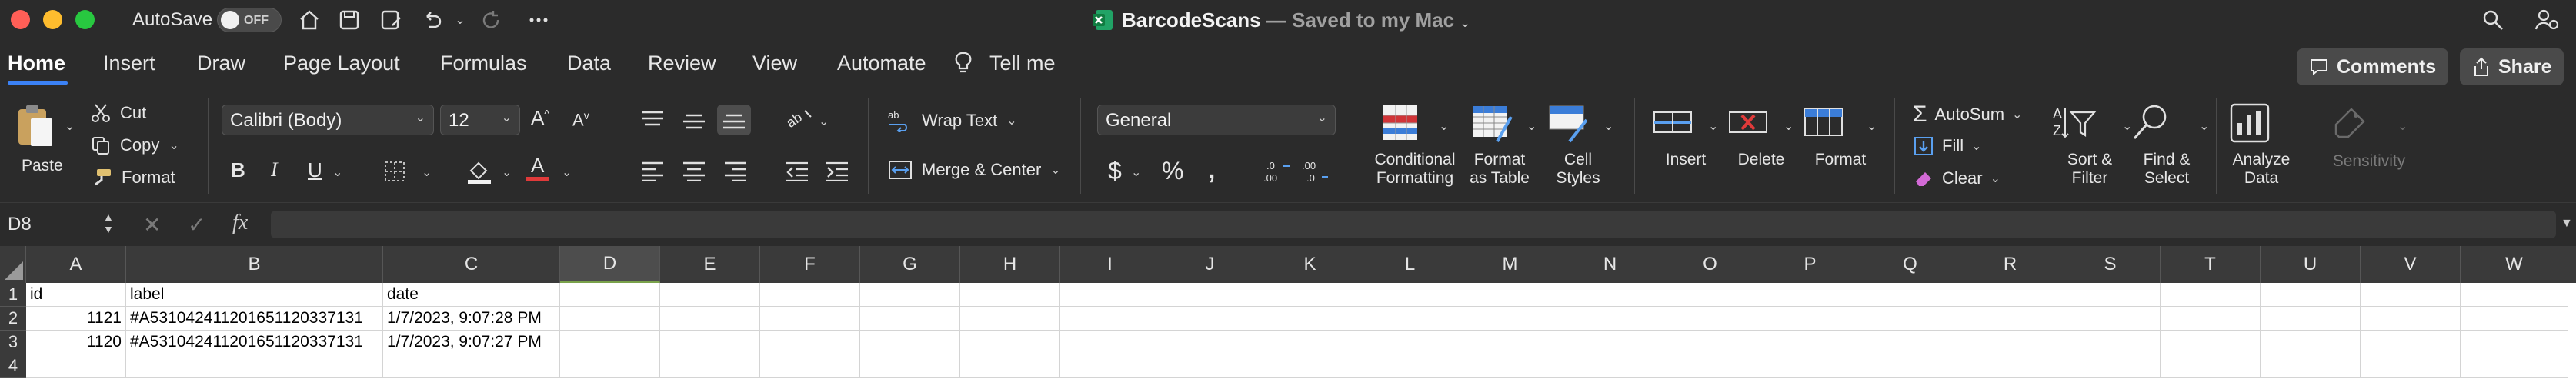 The image size is (2576, 389). Describe the element at coordinates (2211, 342) in the screenshot. I see `cell-t3` at that location.